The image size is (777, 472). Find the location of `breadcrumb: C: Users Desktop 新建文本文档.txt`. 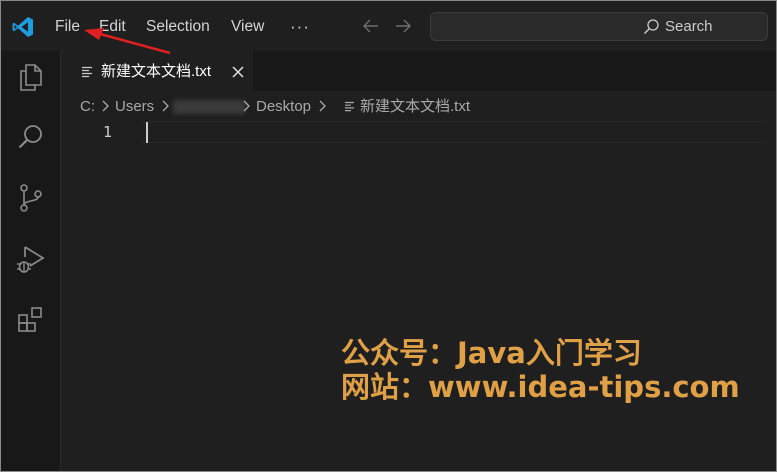

breadcrumb: C: Users Desktop 新建文本文档.txt is located at coordinates (418, 106).